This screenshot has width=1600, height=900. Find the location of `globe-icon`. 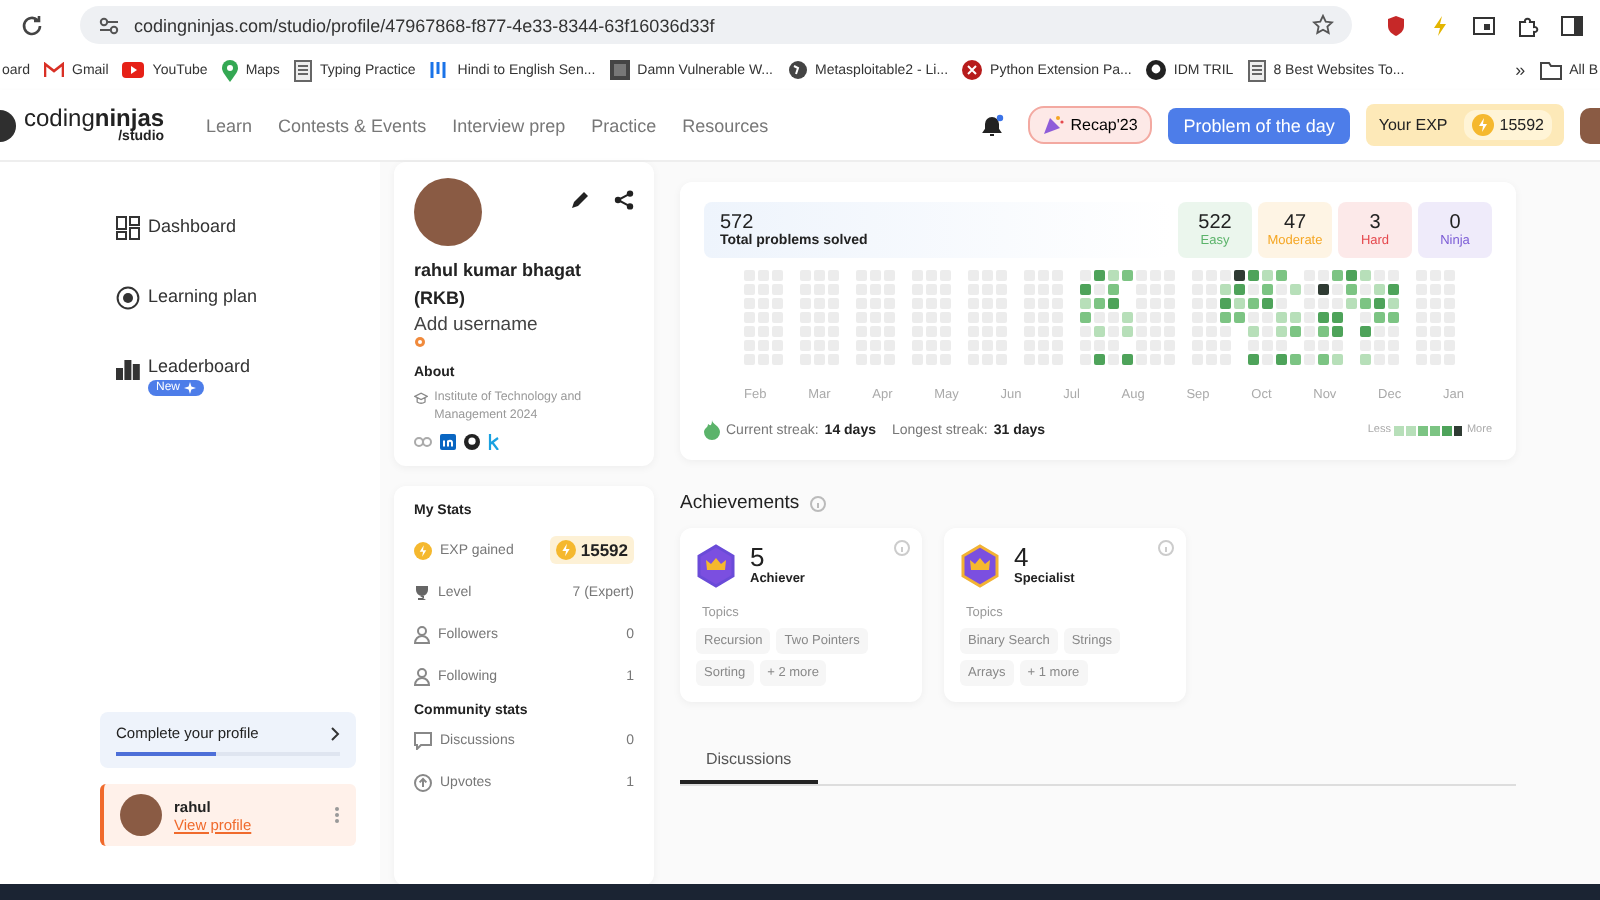

globe-icon is located at coordinates (797, 70).